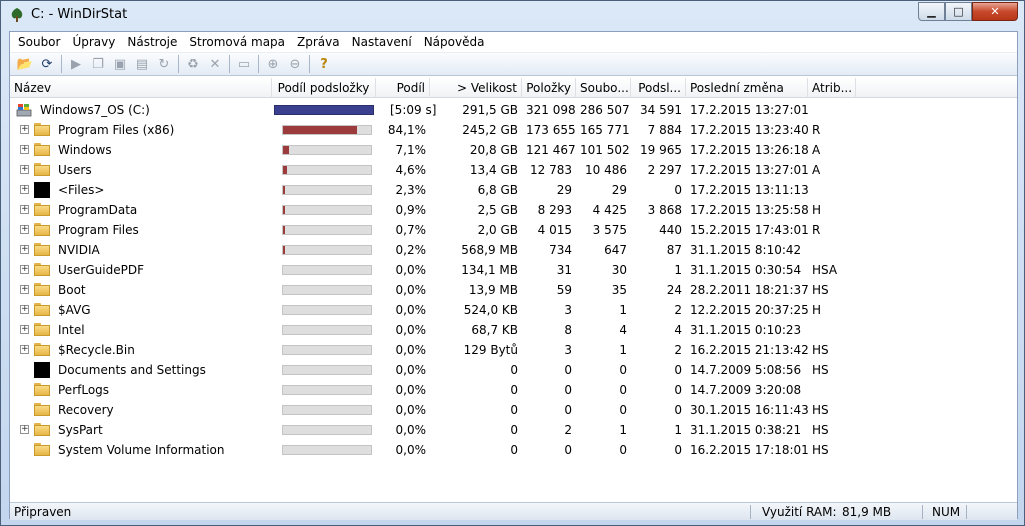 The width and height of the screenshot is (1025, 526). What do you see at coordinates (513, 330) in the screenshot?
I see `table-row: + Intel 0,0% 68,7 KB 8 4 4 31.1.2015 0:10:23` at bounding box center [513, 330].